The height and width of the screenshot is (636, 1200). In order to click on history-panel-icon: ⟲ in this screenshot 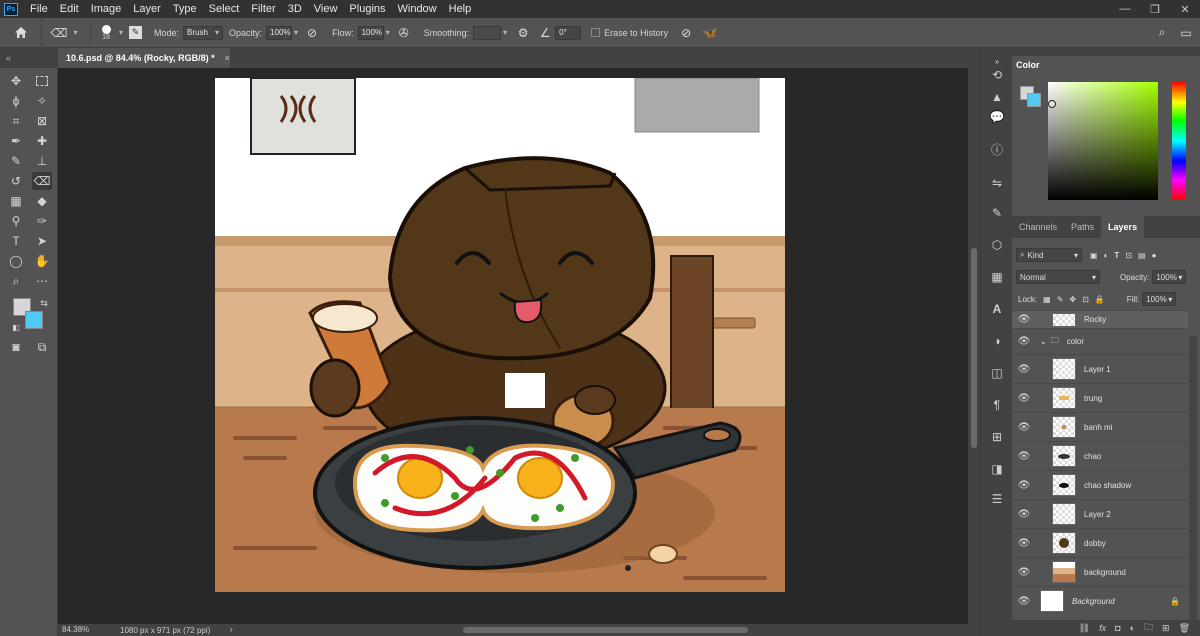, I will do `click(997, 75)`.